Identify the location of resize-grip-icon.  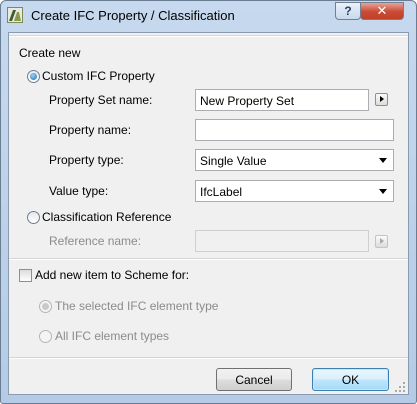
(400, 387).